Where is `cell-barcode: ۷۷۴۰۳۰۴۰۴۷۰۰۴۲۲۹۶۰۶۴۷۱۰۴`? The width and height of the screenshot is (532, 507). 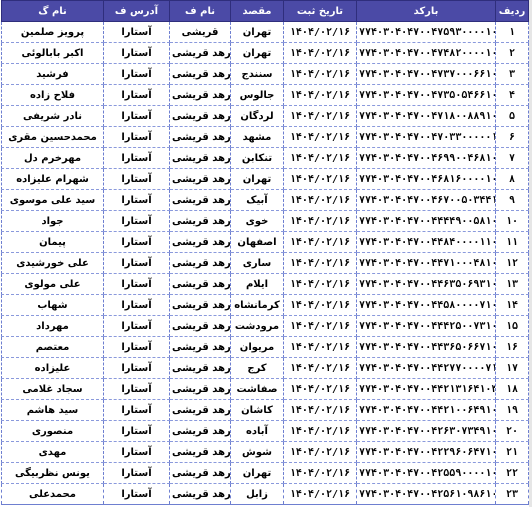 cell-barcode: ۷۷۴۰۳۰۴۰۴۷۰۰۴۲۲۹۶۰۶۴۷۱۰۴ is located at coordinates (426, 452).